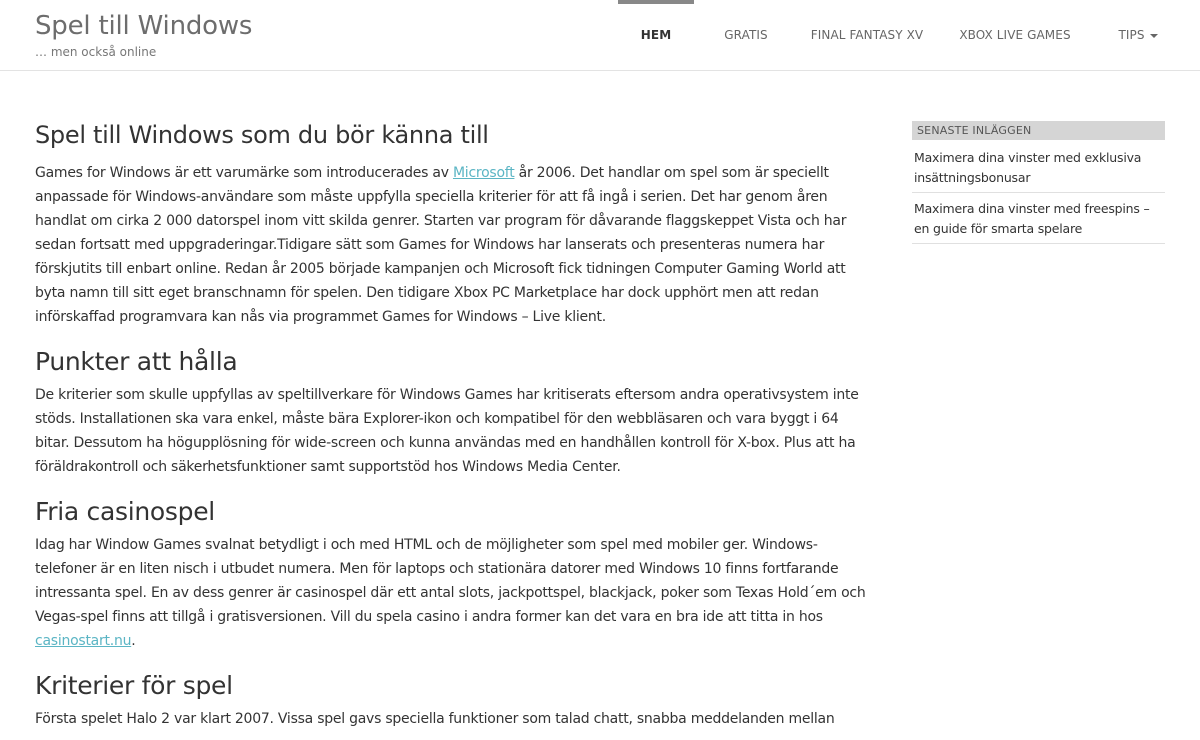 This screenshot has height=740, width=1200. Describe the element at coordinates (262, 135) in the screenshot. I see `article-title: Spel till Windows som du bör känna till` at that location.